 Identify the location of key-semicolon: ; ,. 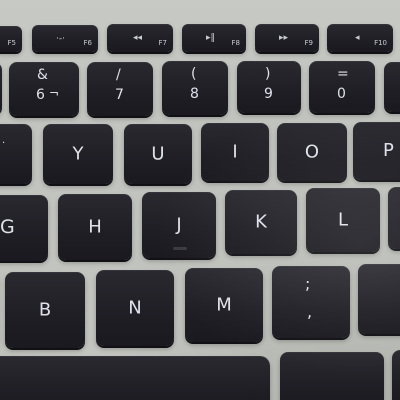
(311, 302).